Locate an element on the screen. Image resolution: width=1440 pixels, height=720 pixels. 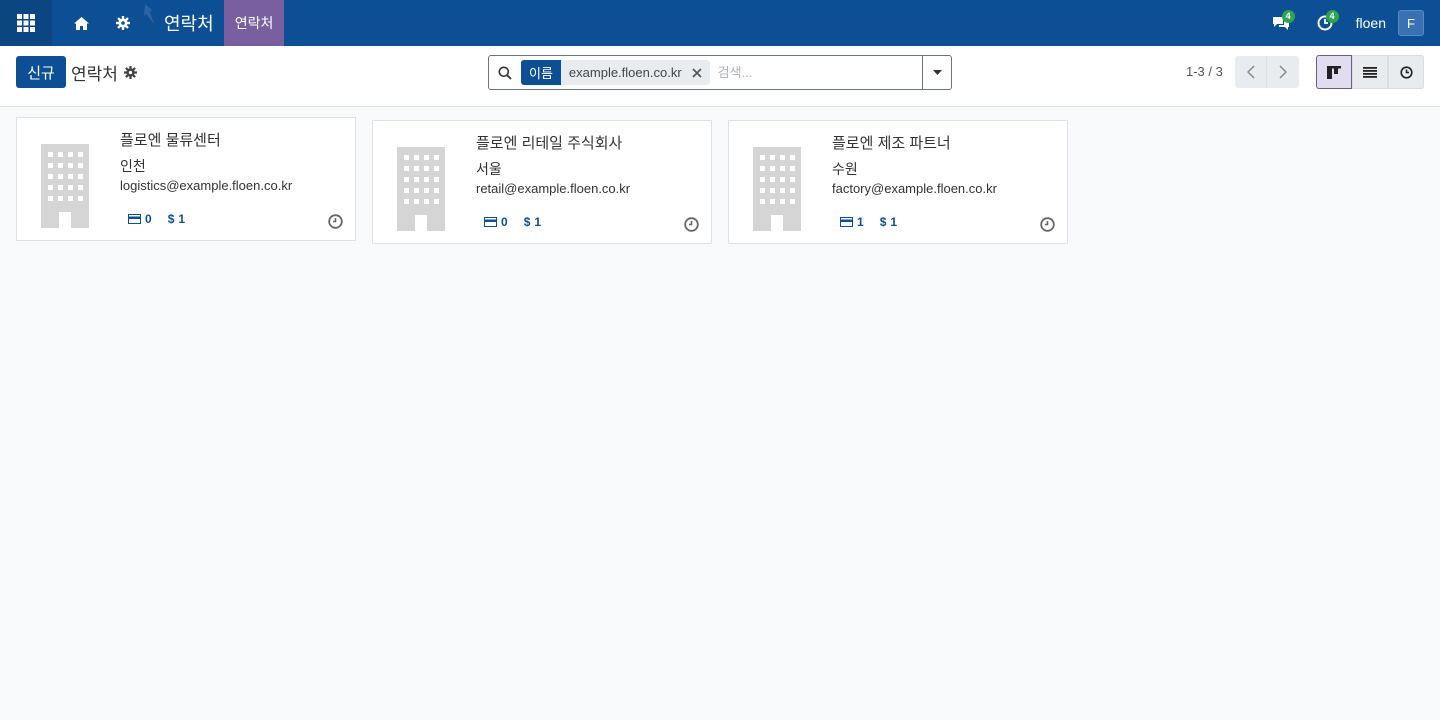
new-button: 신규 is located at coordinates (41, 72).